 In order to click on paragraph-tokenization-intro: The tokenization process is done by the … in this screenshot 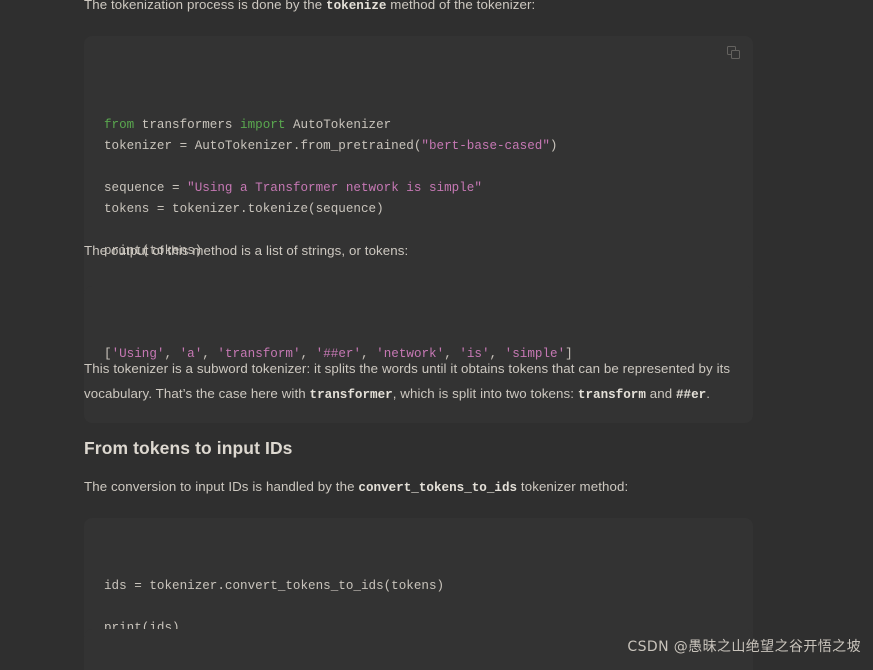, I will do `click(434, 9)`.